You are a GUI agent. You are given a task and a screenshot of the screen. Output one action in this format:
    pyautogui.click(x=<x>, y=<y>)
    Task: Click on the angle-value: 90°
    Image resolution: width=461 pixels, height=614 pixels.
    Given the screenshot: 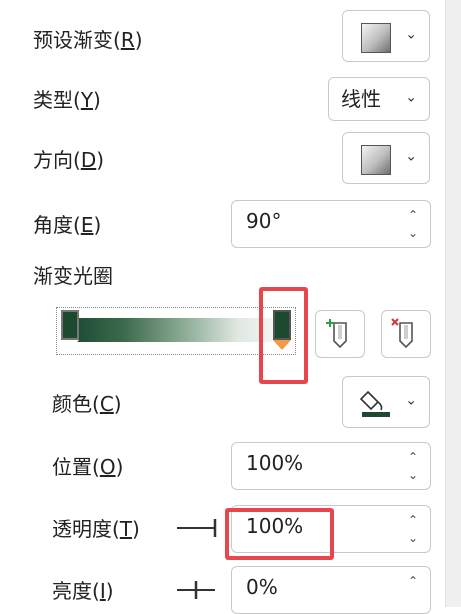 What is the action you would take?
    pyautogui.click(x=264, y=221)
    